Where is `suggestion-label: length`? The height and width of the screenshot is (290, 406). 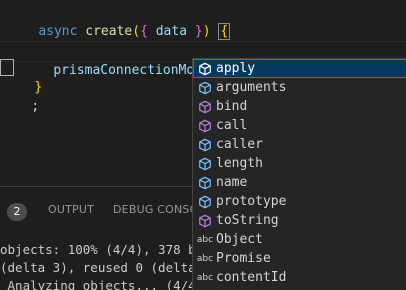 suggestion-label: length is located at coordinates (239, 163).